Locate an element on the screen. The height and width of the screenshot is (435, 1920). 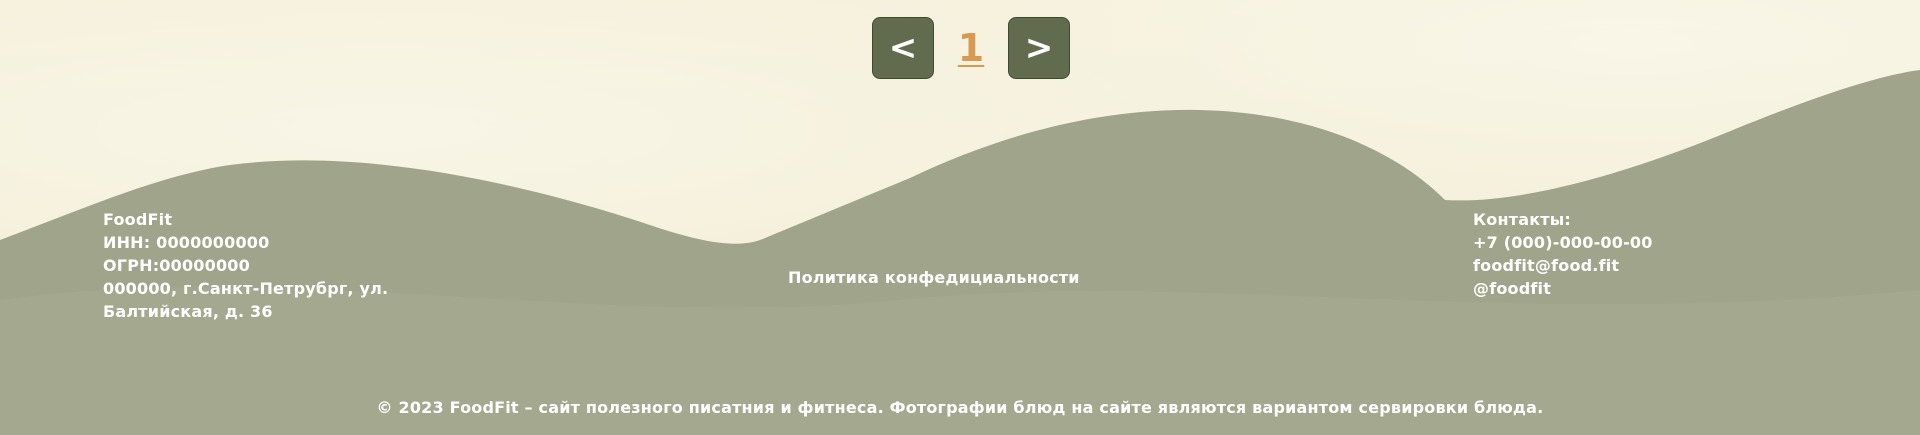
contacts-phone-link: +7 (000)-000-00-00 is located at coordinates (1603, 242).